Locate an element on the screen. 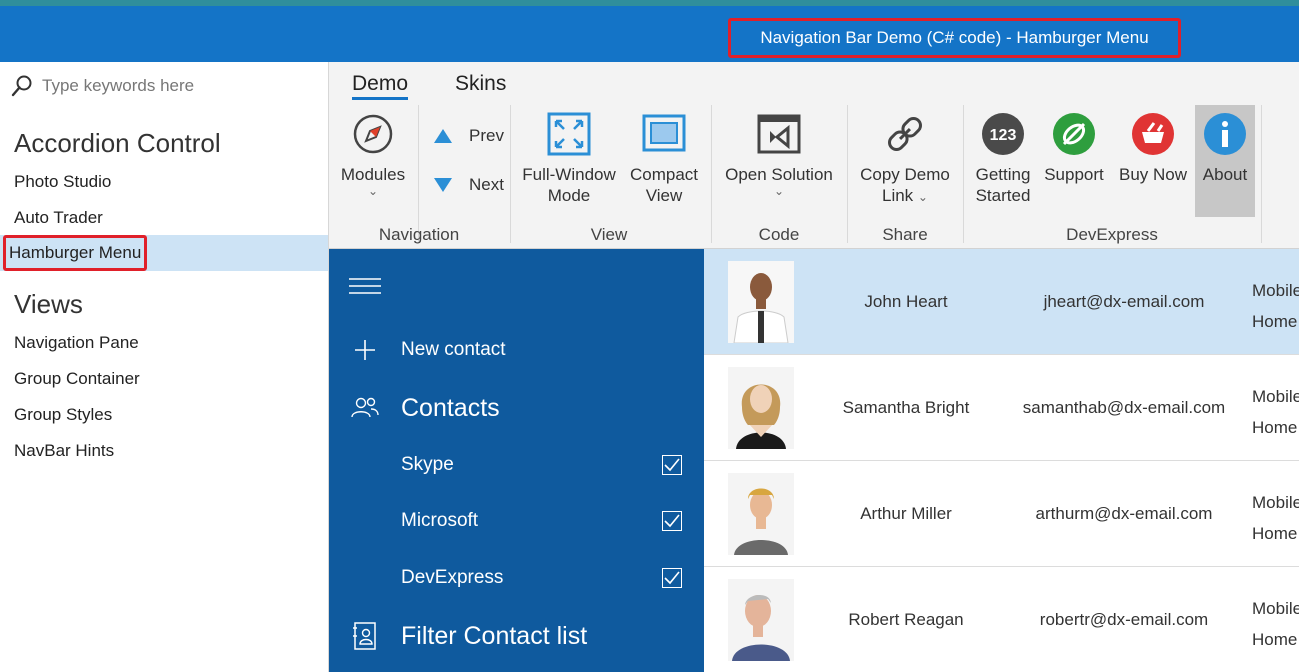  getting-started-label: Getting is located at coordinates (1003, 174).